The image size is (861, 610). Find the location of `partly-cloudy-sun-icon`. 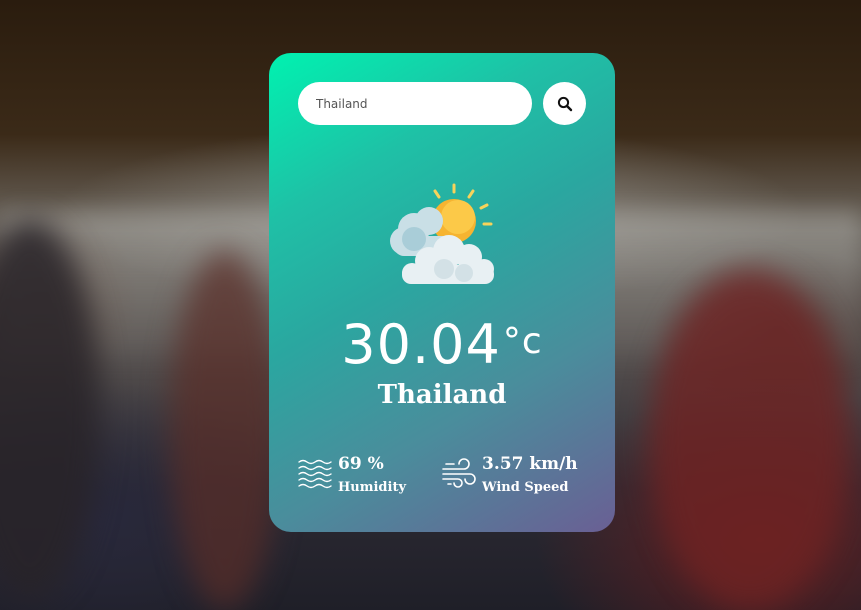

partly-cloudy-sun-icon is located at coordinates (442, 233).